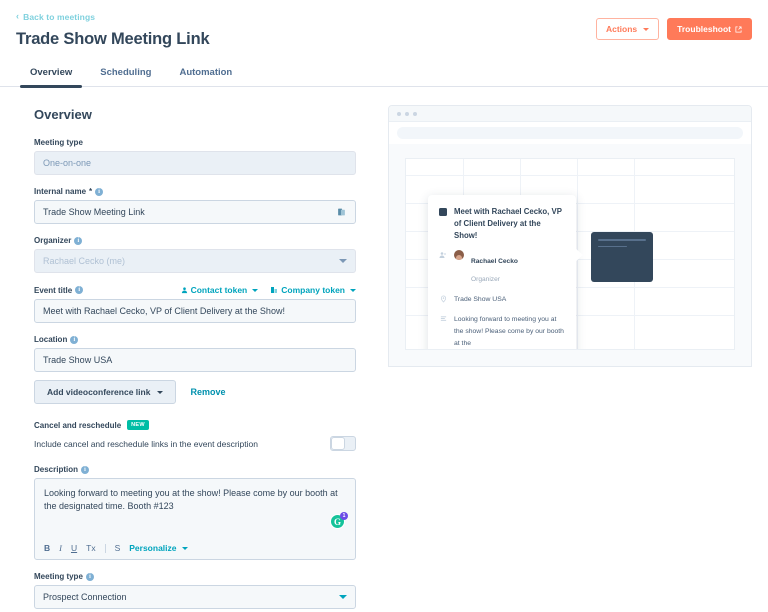 This screenshot has width=768, height=612. What do you see at coordinates (67, 163) in the screenshot?
I see `meeting-type-text: One-on-one` at bounding box center [67, 163].